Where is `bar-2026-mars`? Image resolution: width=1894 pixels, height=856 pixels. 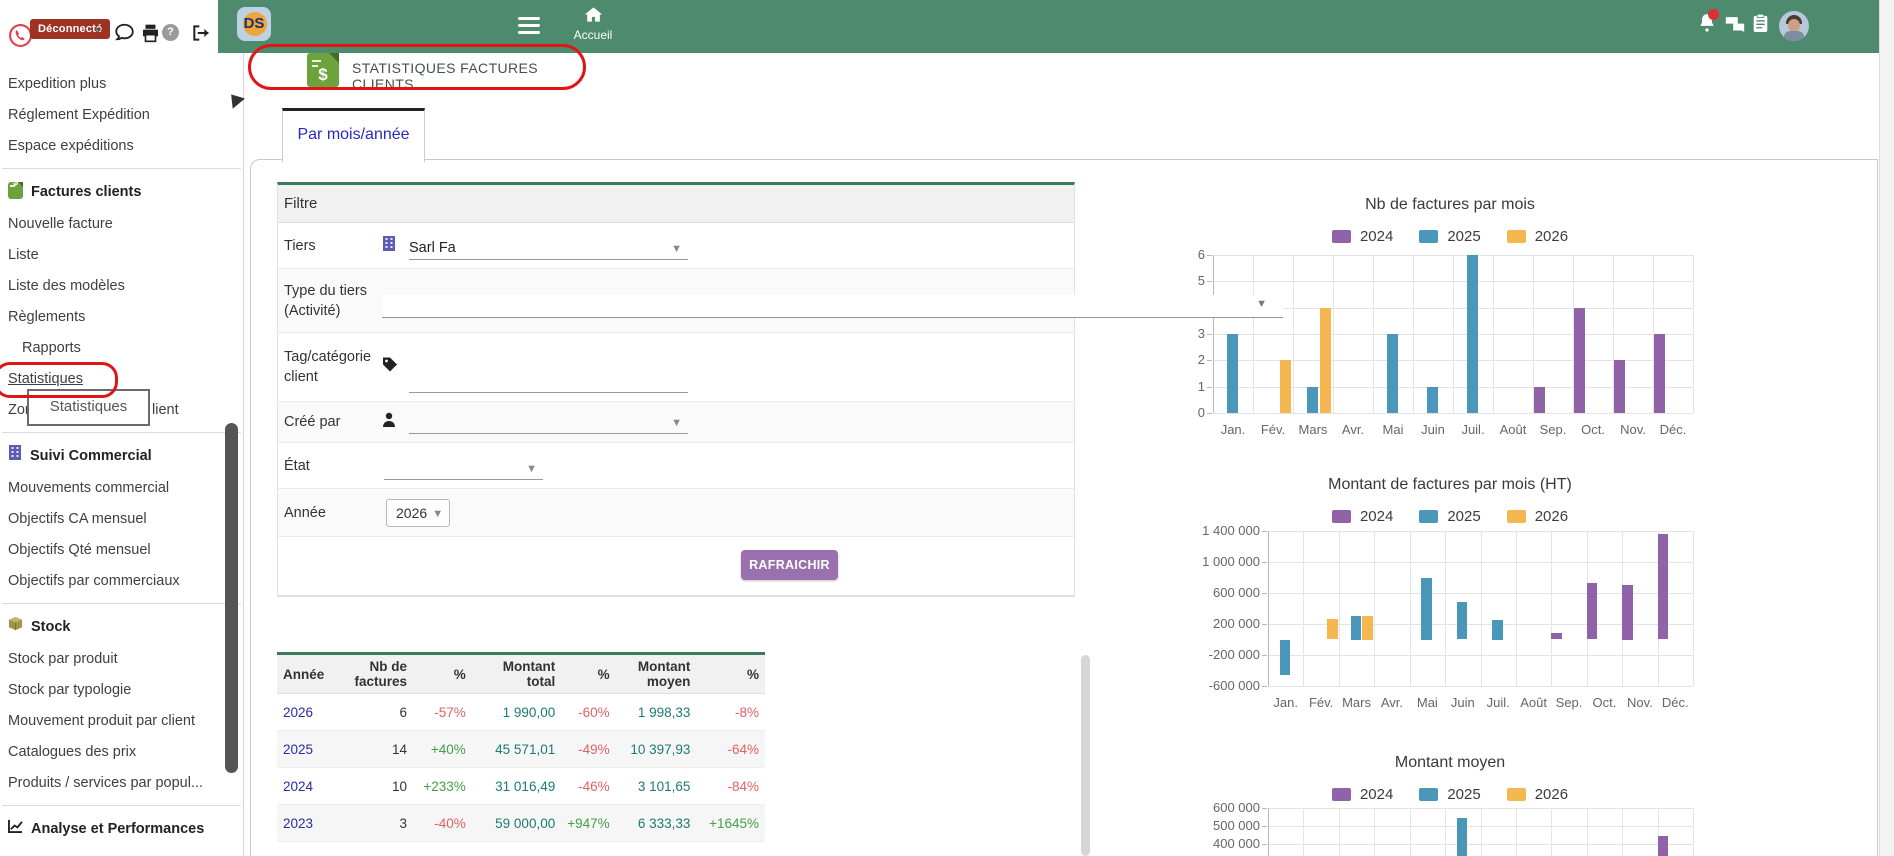 bar-2026-mars is located at coordinates (1367, 628).